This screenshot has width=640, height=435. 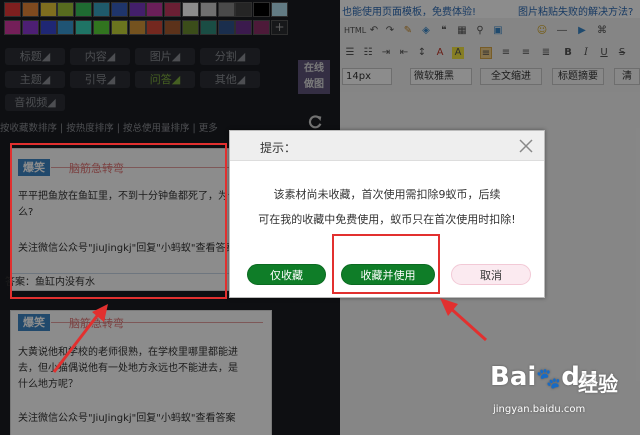 What do you see at coordinates (387, 194) in the screenshot?
I see `dialog-message-line-1: 该素材尚未收藏，首次使用需扣除9蚁币，后续` at bounding box center [387, 194].